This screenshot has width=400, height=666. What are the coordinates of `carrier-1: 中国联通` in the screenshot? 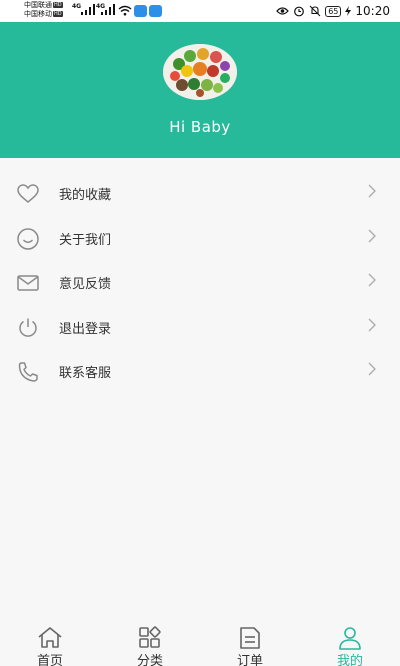 It's located at (38, 5).